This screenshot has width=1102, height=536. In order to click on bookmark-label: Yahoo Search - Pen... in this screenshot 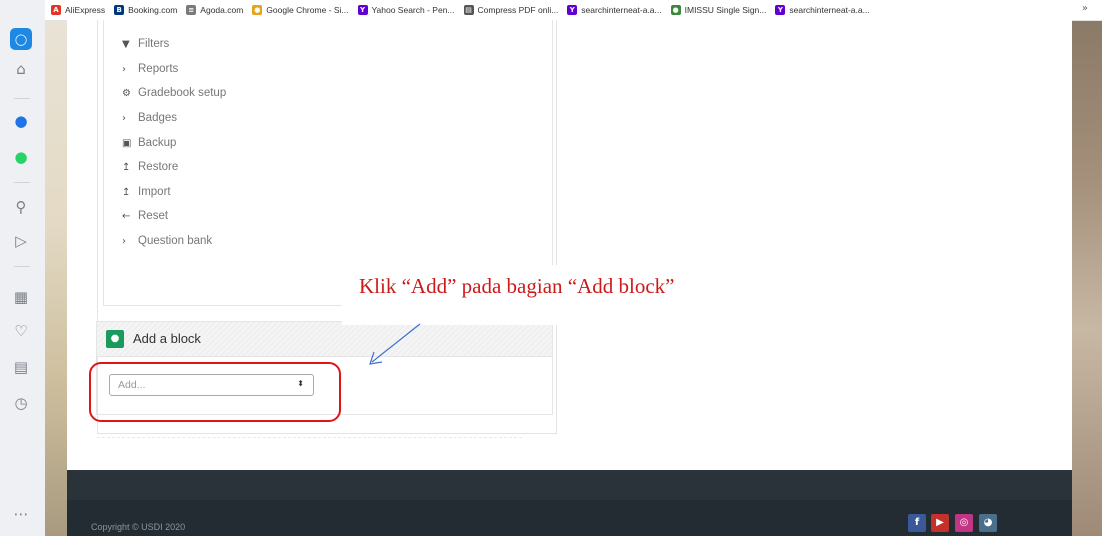, I will do `click(413, 10)`.